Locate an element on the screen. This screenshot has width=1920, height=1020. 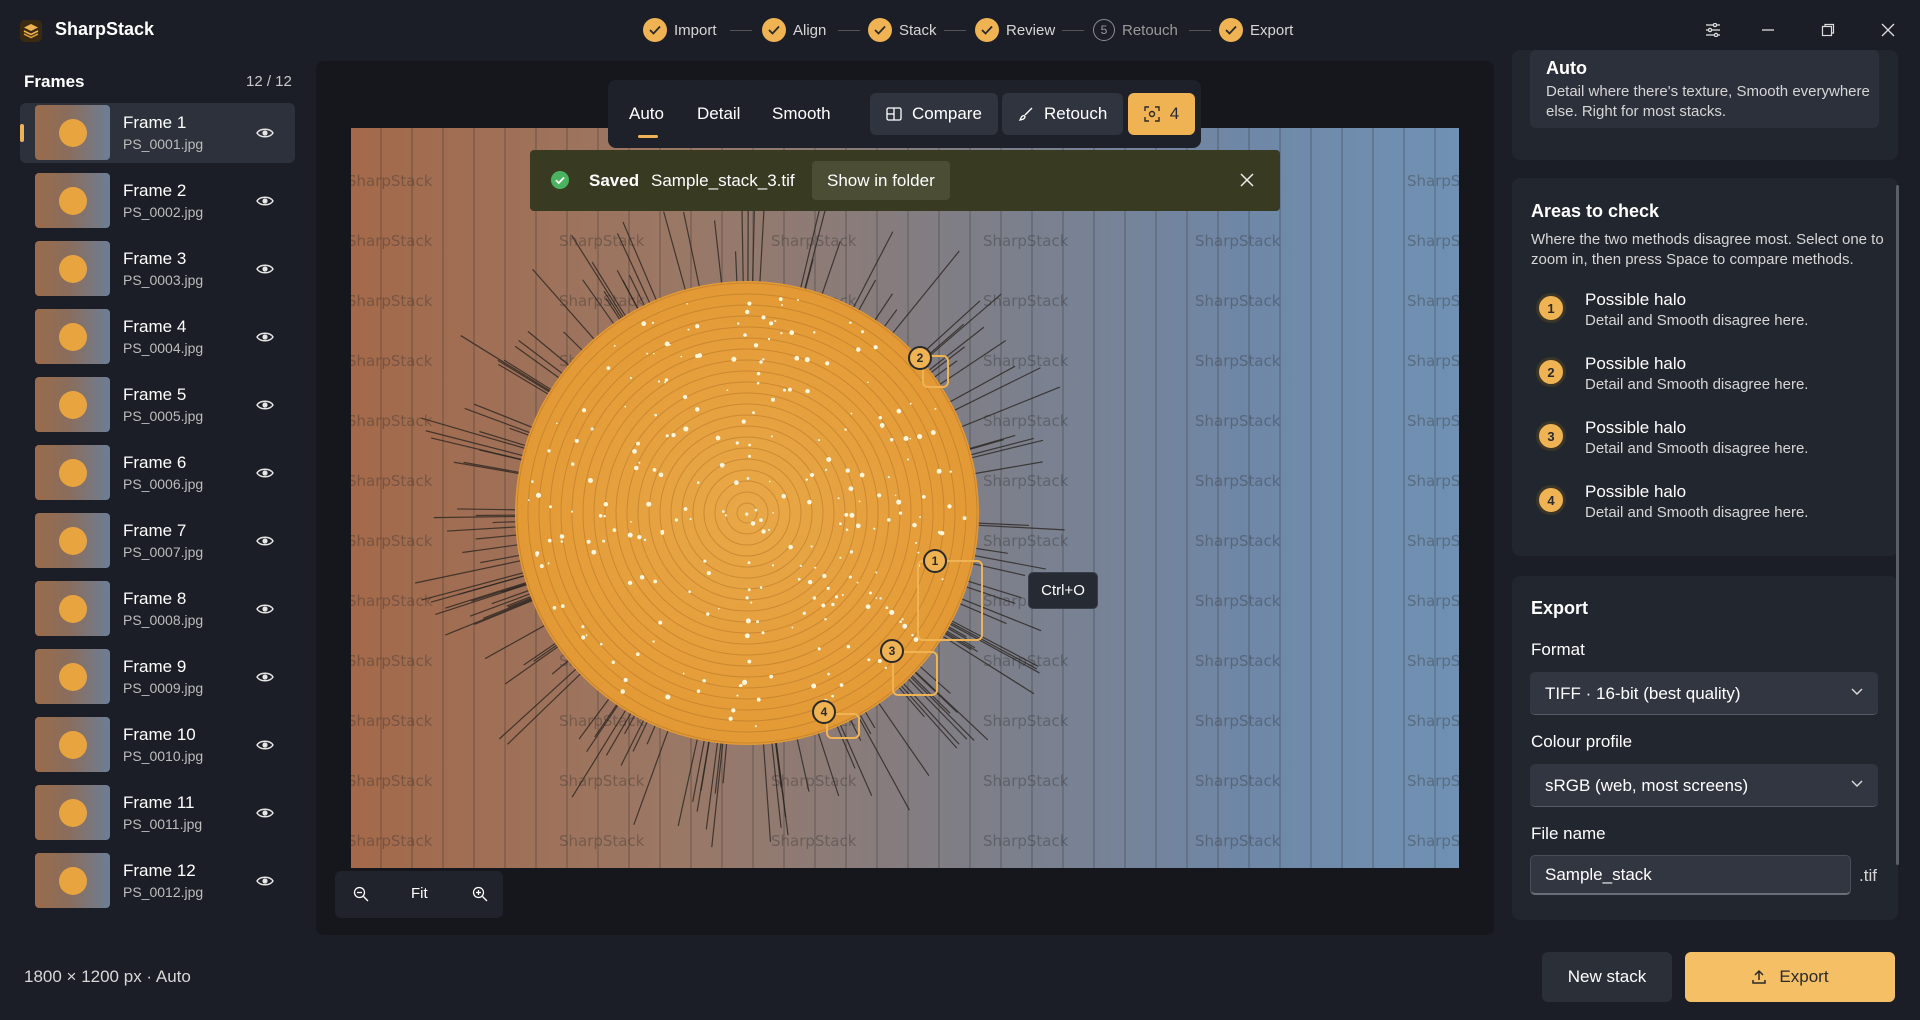
frame-row: Frame 6 PS_0006.jpg is located at coordinates (157, 473).